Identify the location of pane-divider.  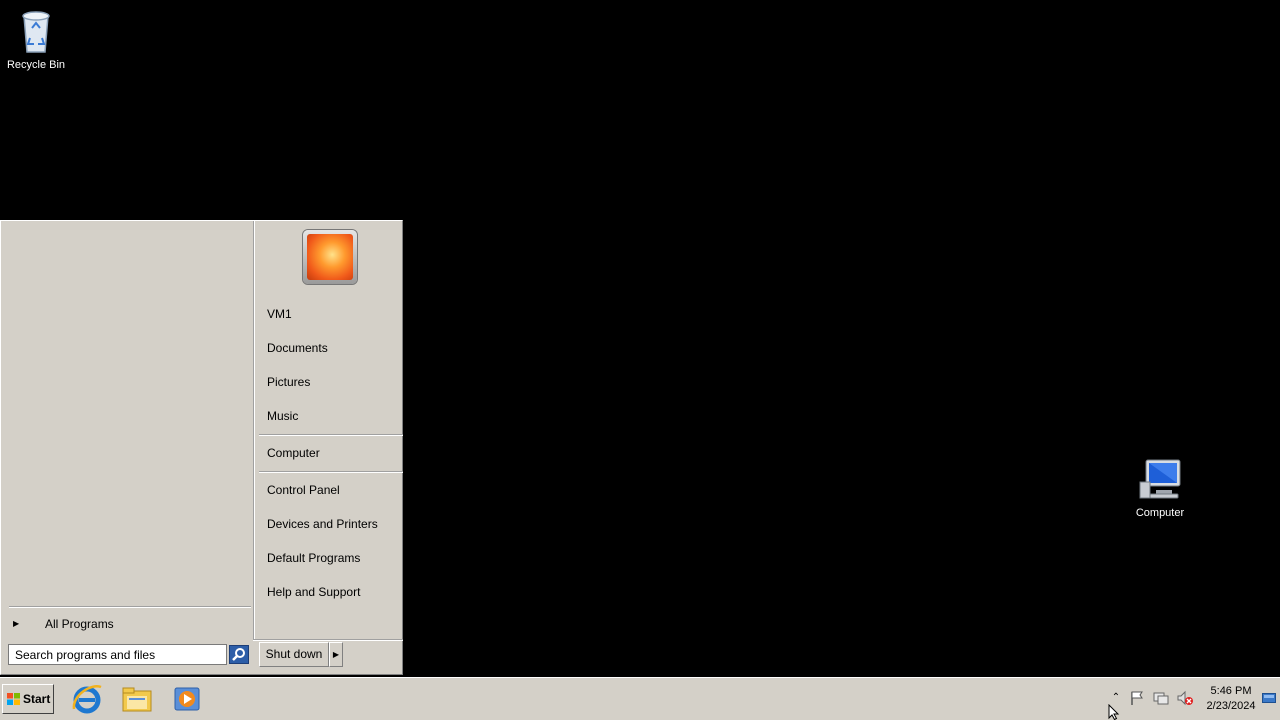
(254, 430).